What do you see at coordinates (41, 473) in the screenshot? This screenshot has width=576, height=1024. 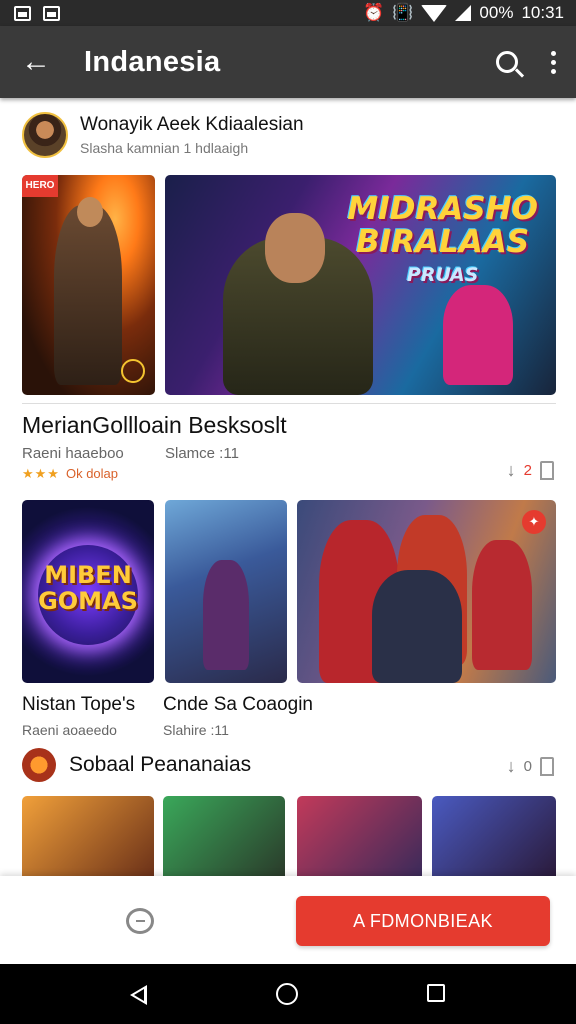 I see `star-rating-icon: ★★★` at bounding box center [41, 473].